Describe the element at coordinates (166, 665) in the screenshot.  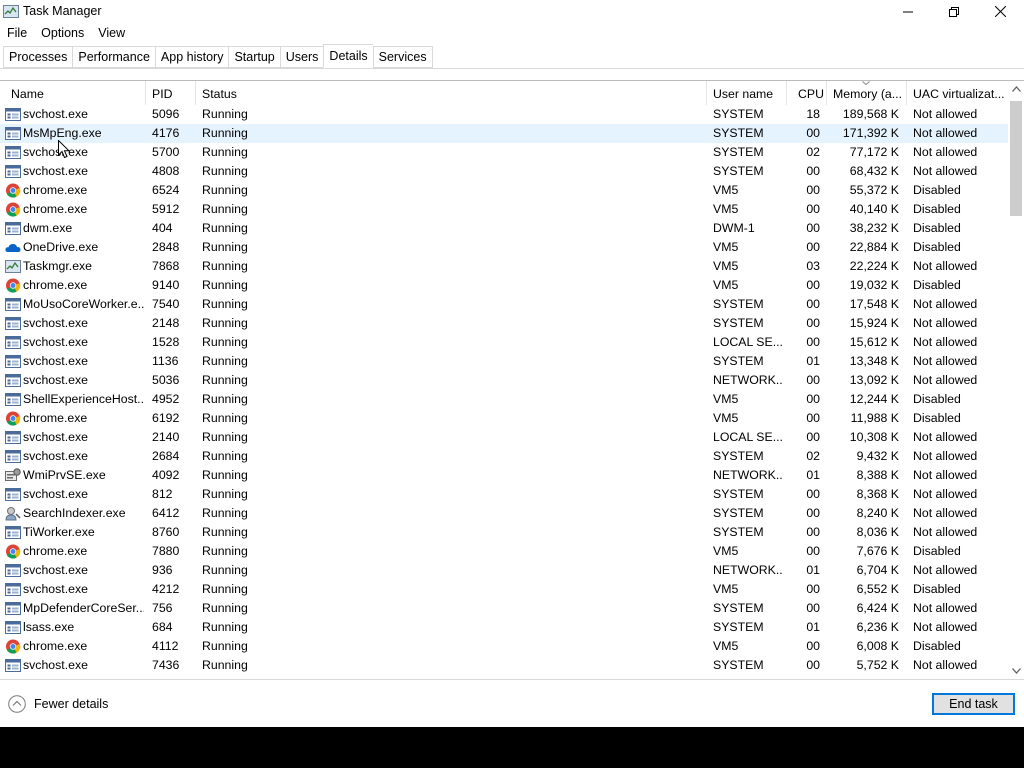
I see `process-pid: 7436` at that location.